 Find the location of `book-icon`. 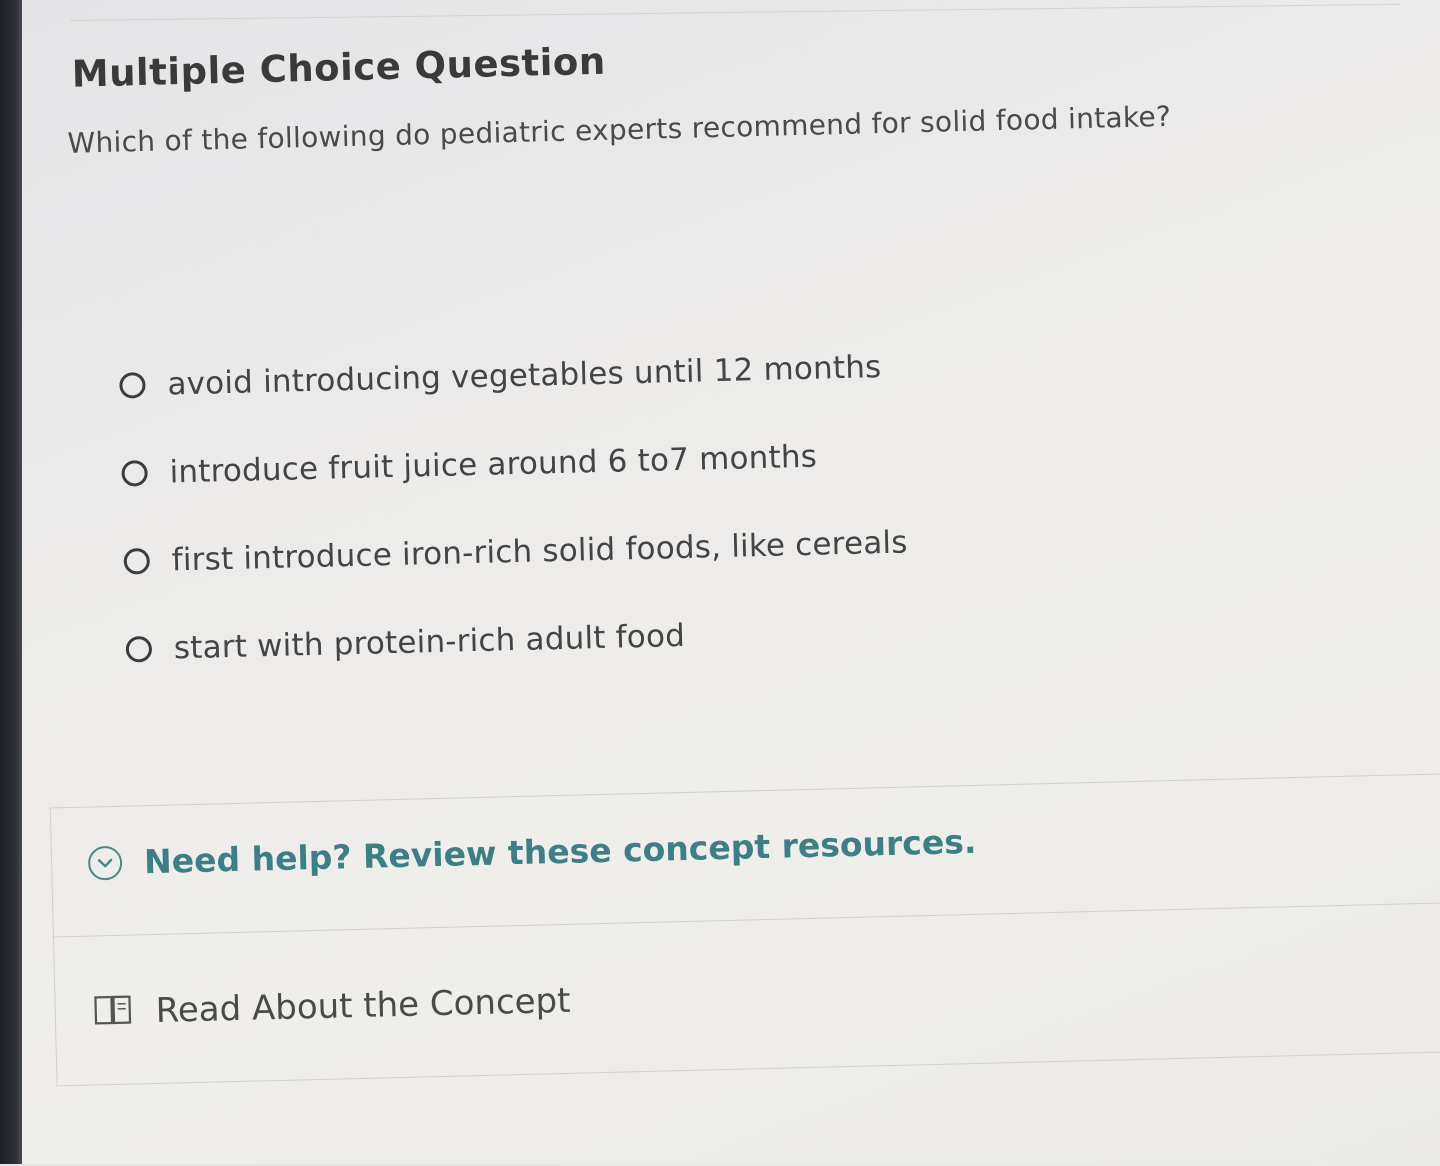

book-icon is located at coordinates (112, 1012).